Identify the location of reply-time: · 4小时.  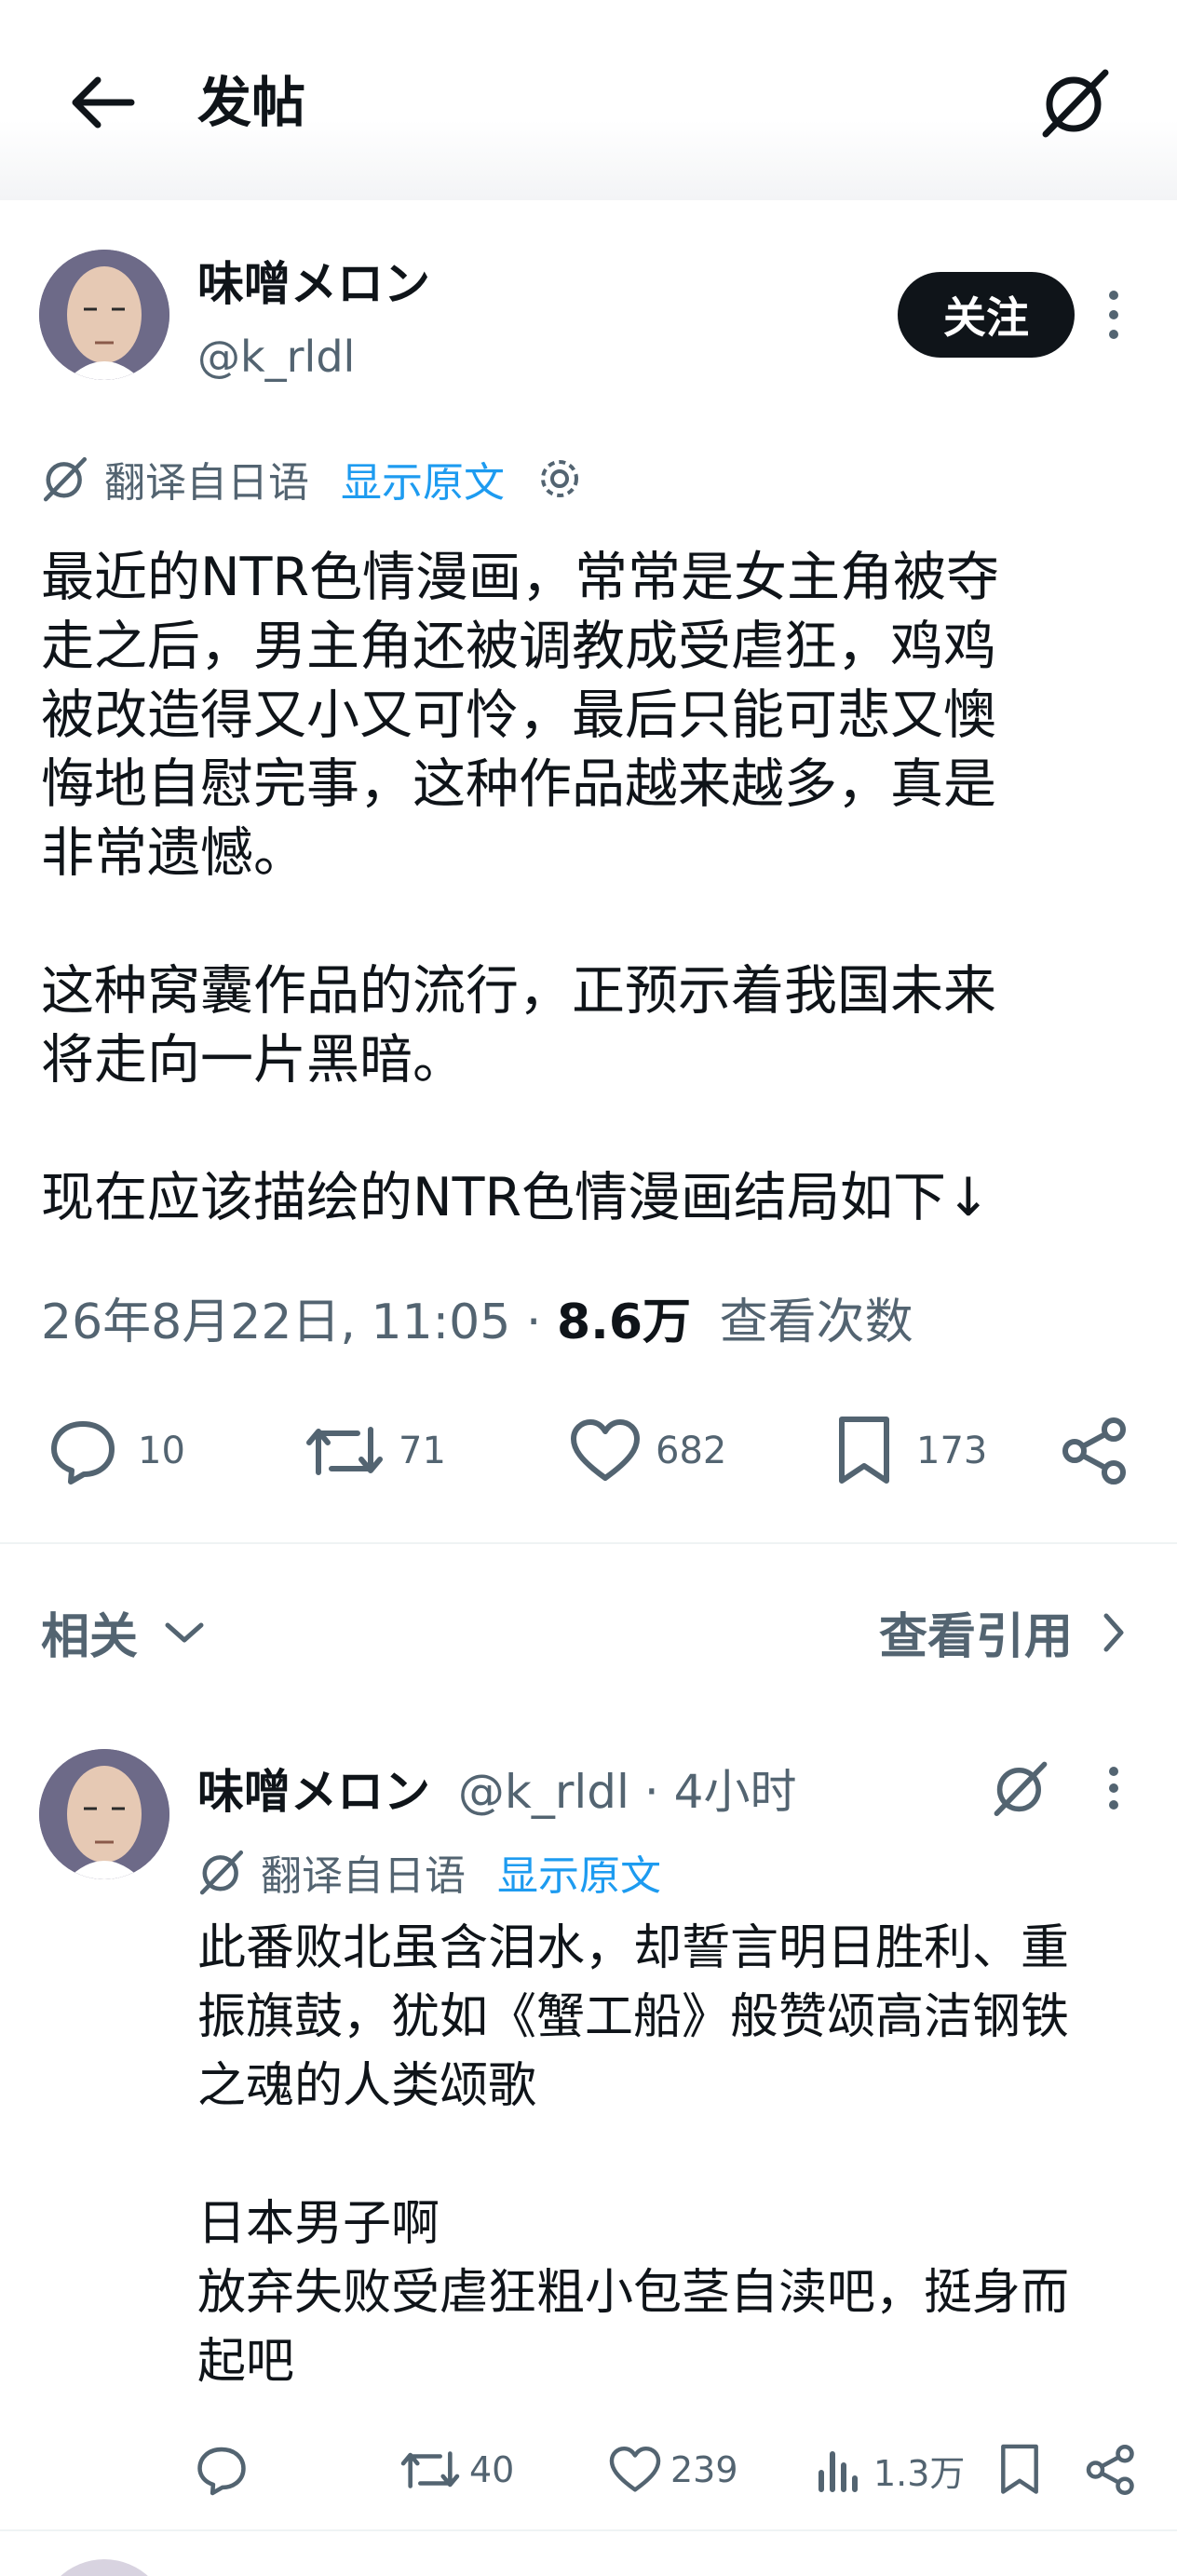
(720, 1792).